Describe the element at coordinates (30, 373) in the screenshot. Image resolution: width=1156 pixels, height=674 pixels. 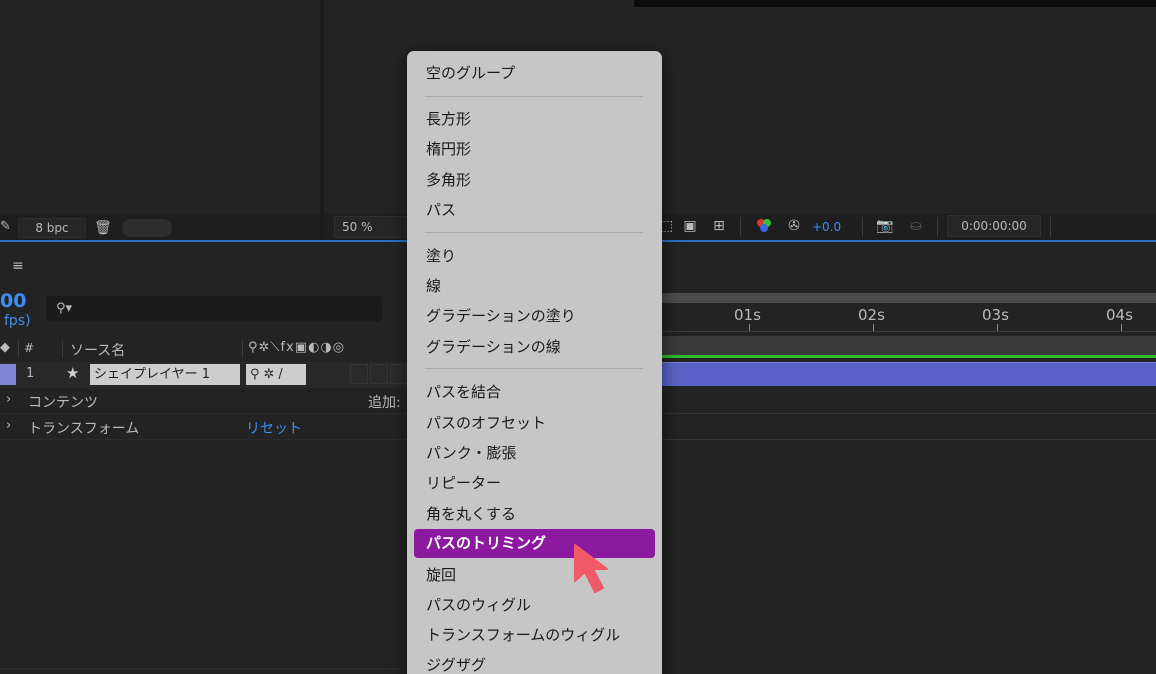
I see `layer-index: 1` at that location.